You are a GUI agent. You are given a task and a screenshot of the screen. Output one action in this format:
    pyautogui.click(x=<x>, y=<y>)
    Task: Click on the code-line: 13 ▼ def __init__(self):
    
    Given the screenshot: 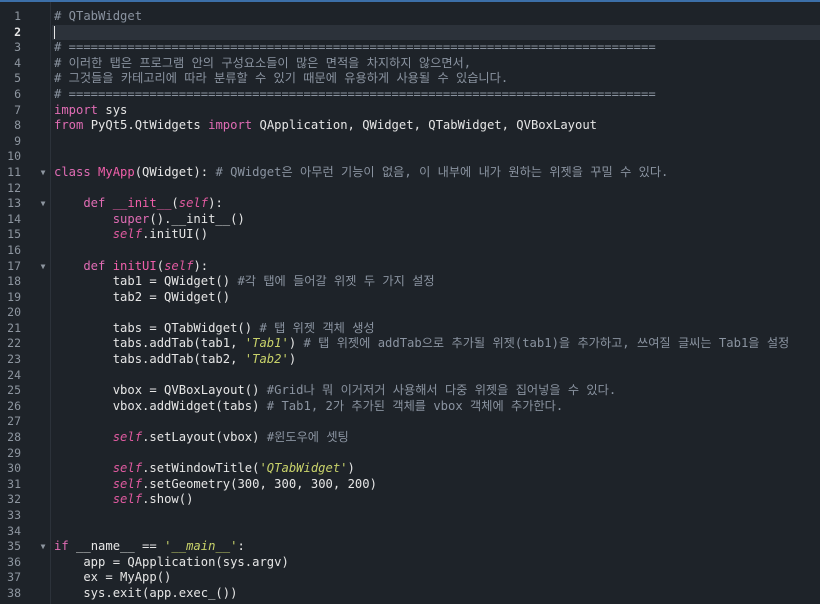 What is the action you would take?
    pyautogui.click(x=410, y=204)
    